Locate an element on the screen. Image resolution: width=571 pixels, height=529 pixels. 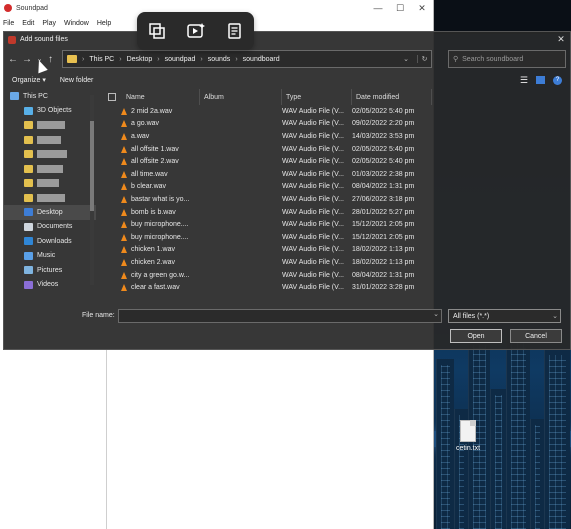
nav-videos: Videos is located at coordinates (50, 285).